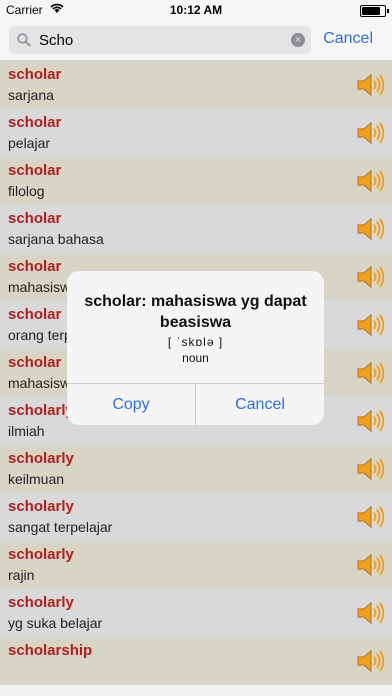 This screenshot has height=696, width=392. Describe the element at coordinates (195, 358) in the screenshot. I see `part-of-speech: noun` at that location.